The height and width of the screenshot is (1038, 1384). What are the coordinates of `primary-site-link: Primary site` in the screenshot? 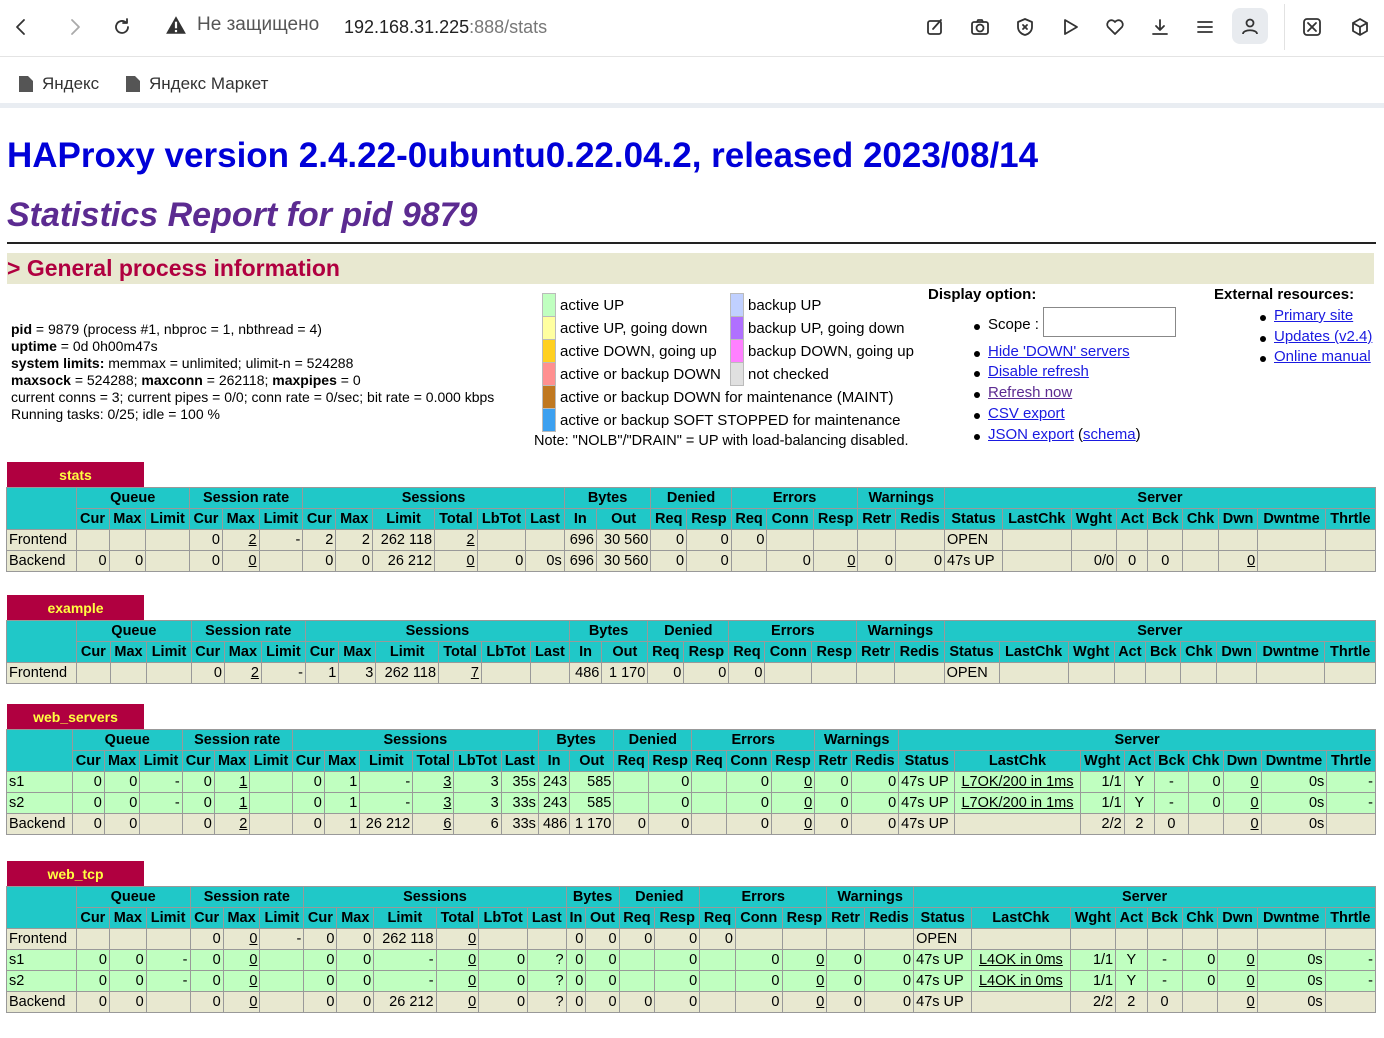 It's located at (1313, 315).